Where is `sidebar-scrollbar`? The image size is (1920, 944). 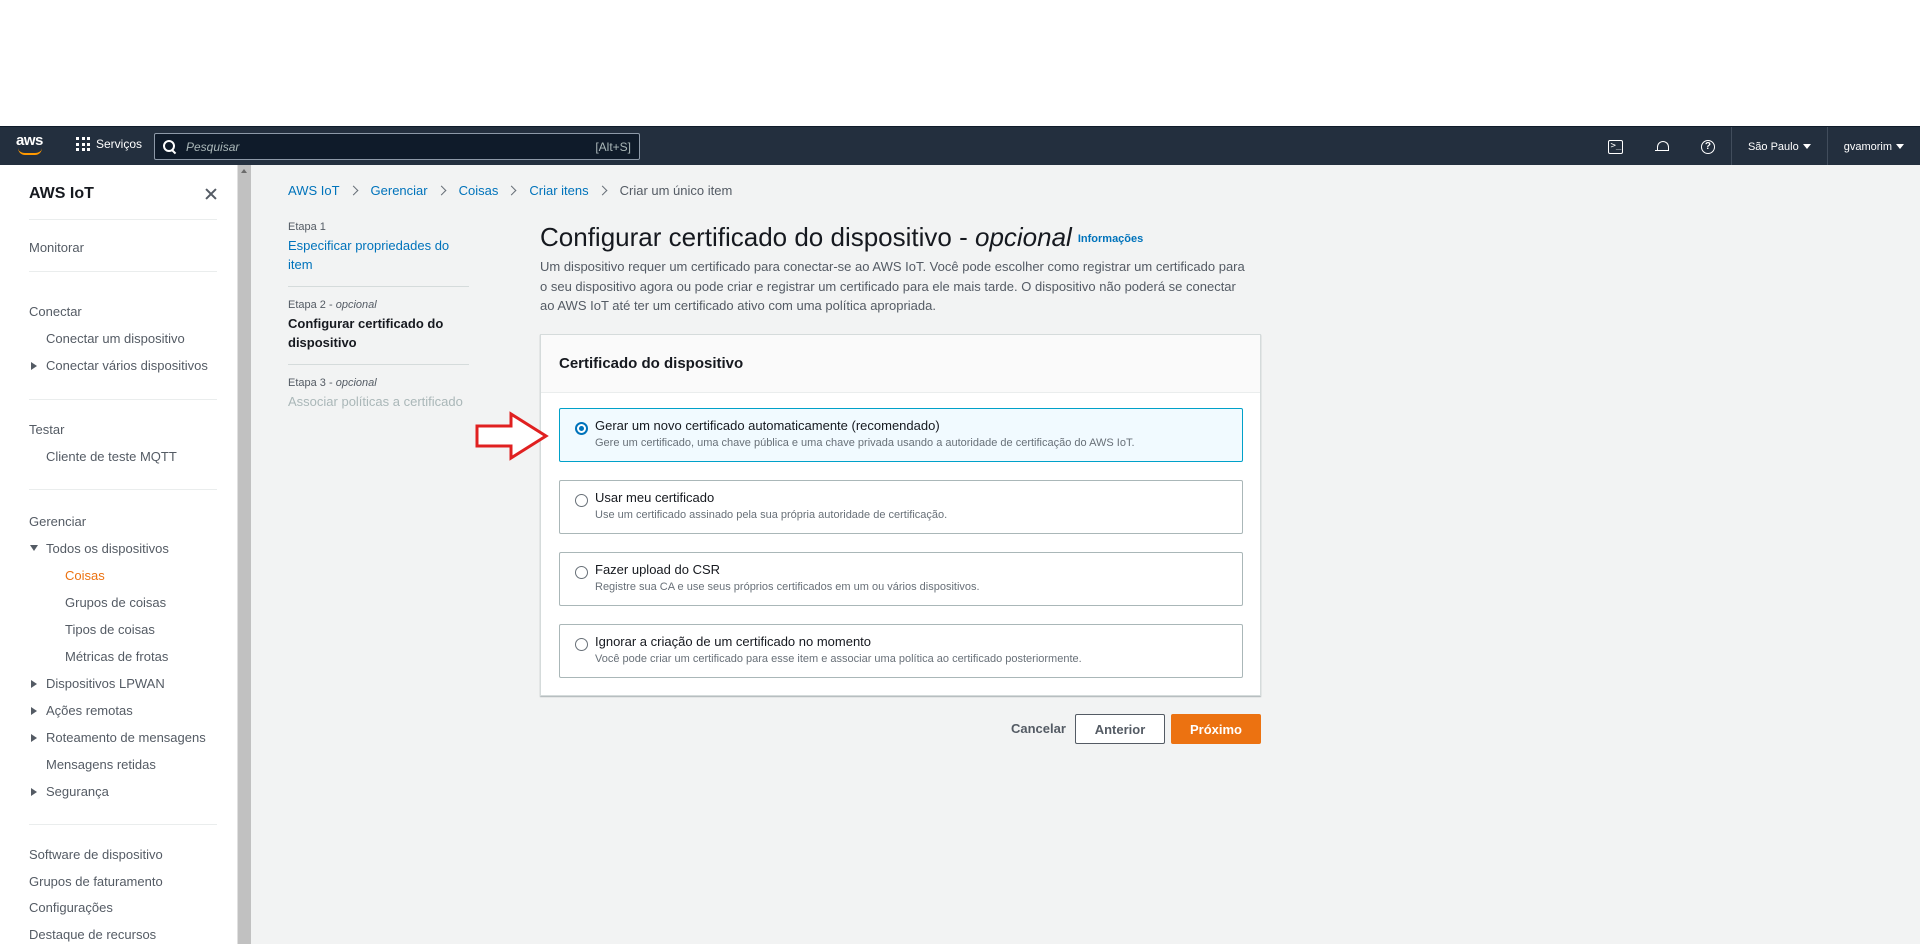
sidebar-scrollbar is located at coordinates (244, 554).